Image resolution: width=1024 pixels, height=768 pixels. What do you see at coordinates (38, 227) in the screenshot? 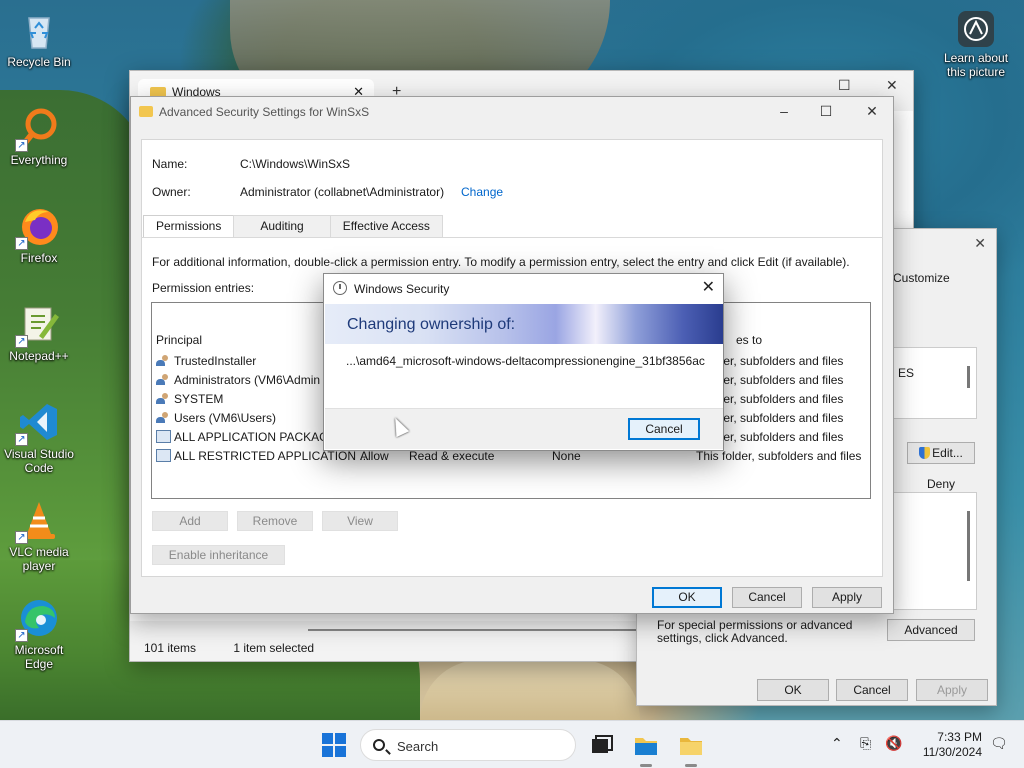
I see `firefox-icon: ↗` at bounding box center [38, 227].